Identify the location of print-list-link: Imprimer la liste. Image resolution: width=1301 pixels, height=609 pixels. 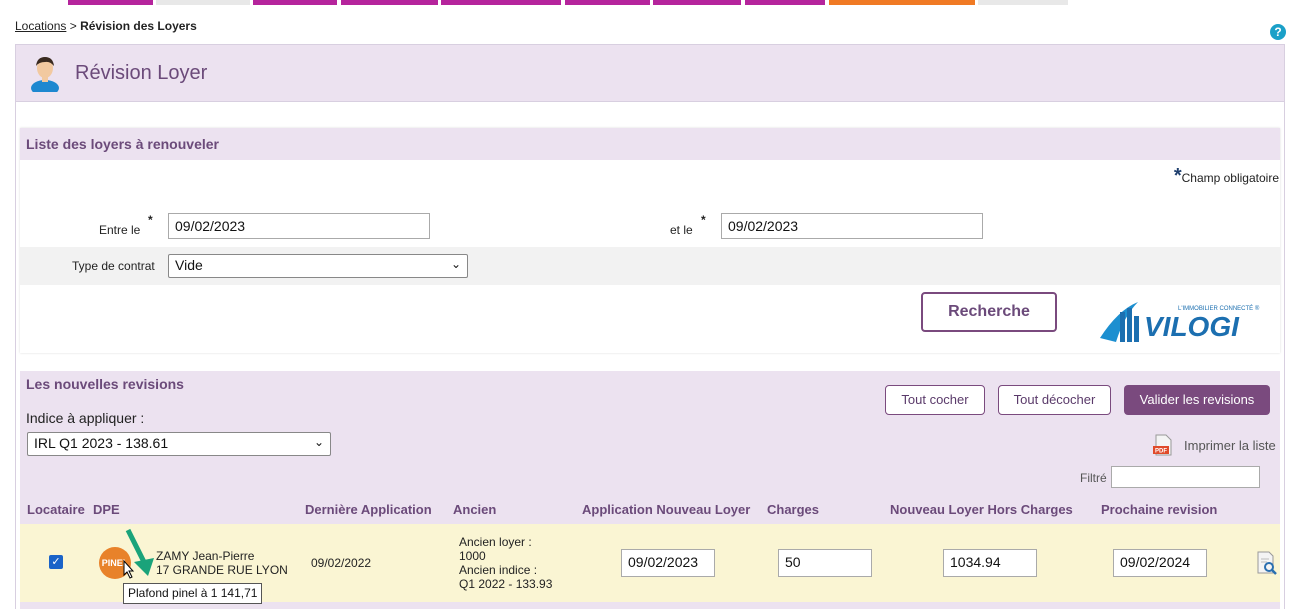
(1230, 445).